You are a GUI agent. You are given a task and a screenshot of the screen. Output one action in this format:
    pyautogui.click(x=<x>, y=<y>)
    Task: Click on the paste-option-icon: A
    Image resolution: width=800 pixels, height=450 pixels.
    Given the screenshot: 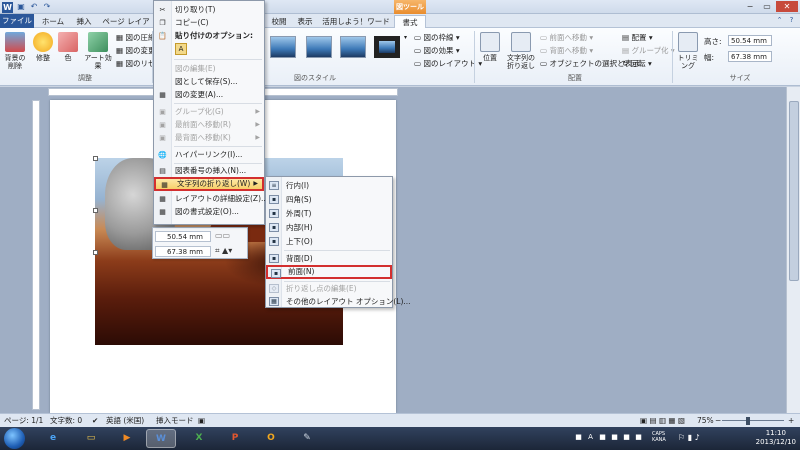 What is the action you would take?
    pyautogui.click(x=181, y=49)
    